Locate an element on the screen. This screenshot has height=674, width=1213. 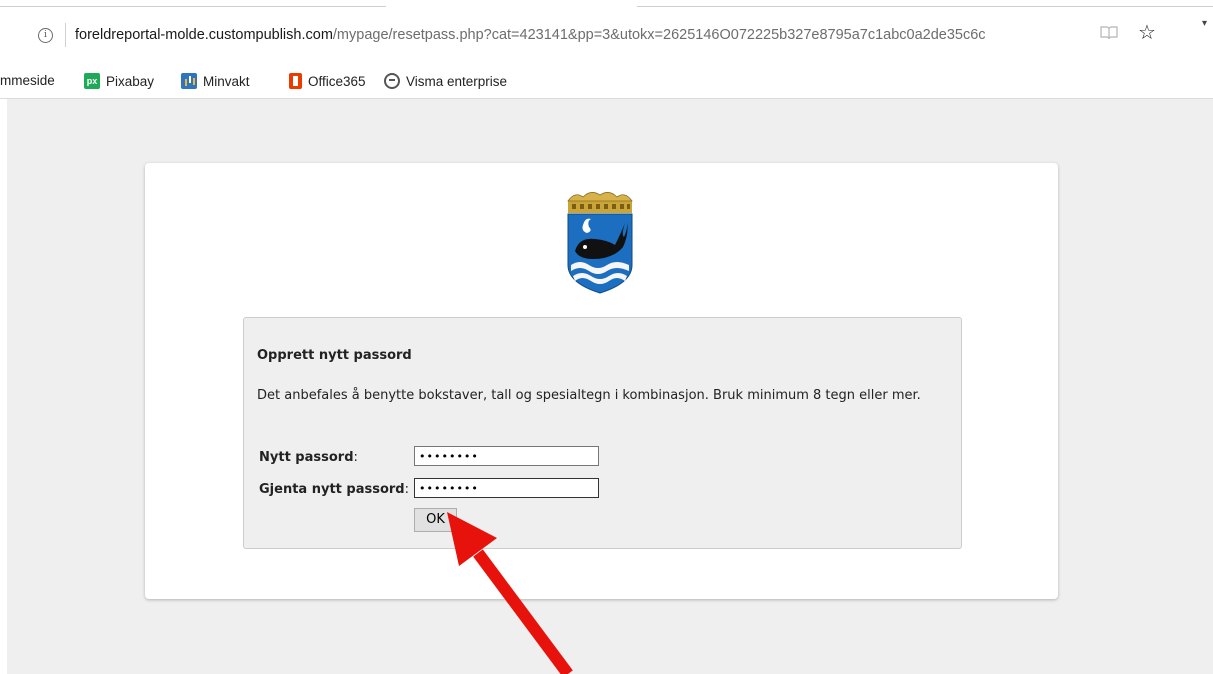
repeat-password-label: Gjenta nytt passord: is located at coordinates (334, 489).